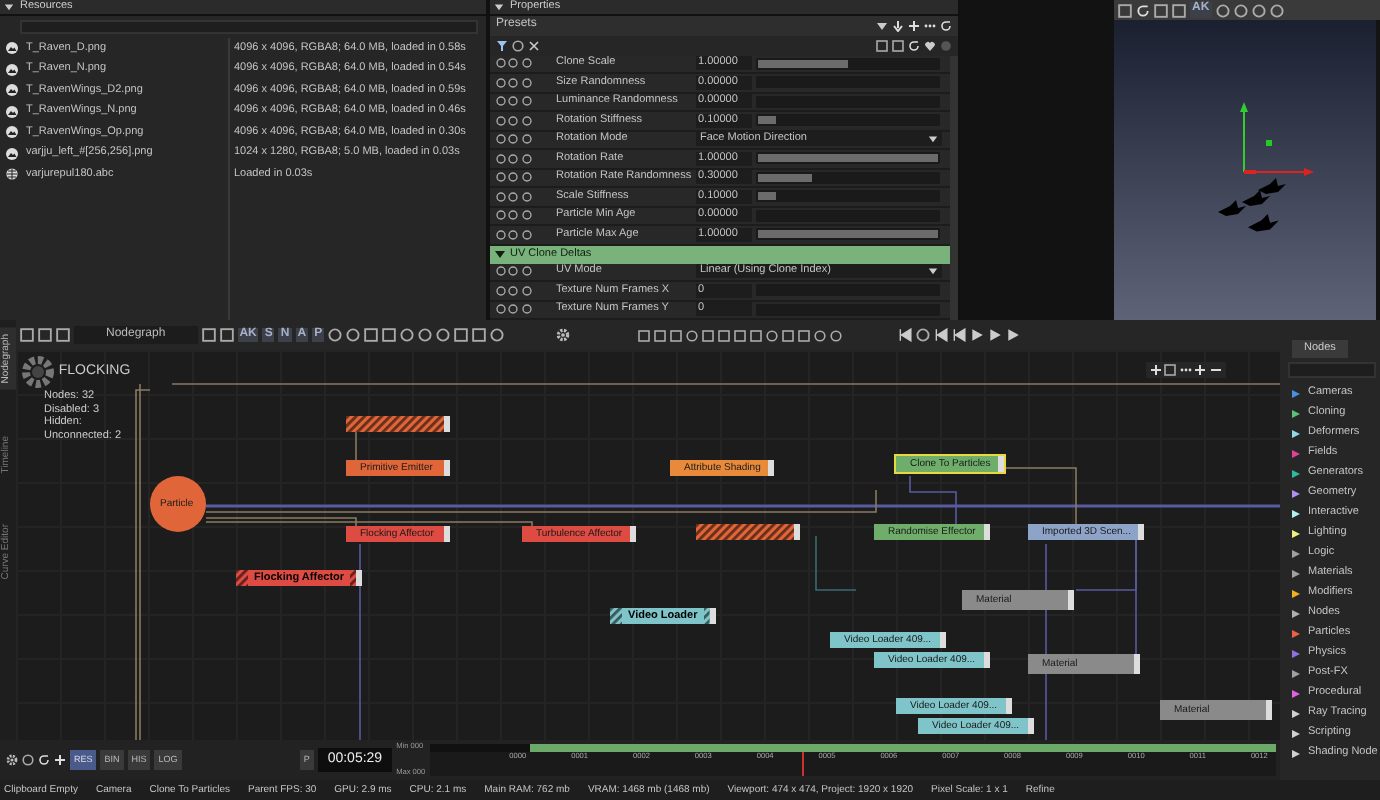 This screenshot has width=1380, height=800. I want to click on minus-icon, so click(1215, 370).